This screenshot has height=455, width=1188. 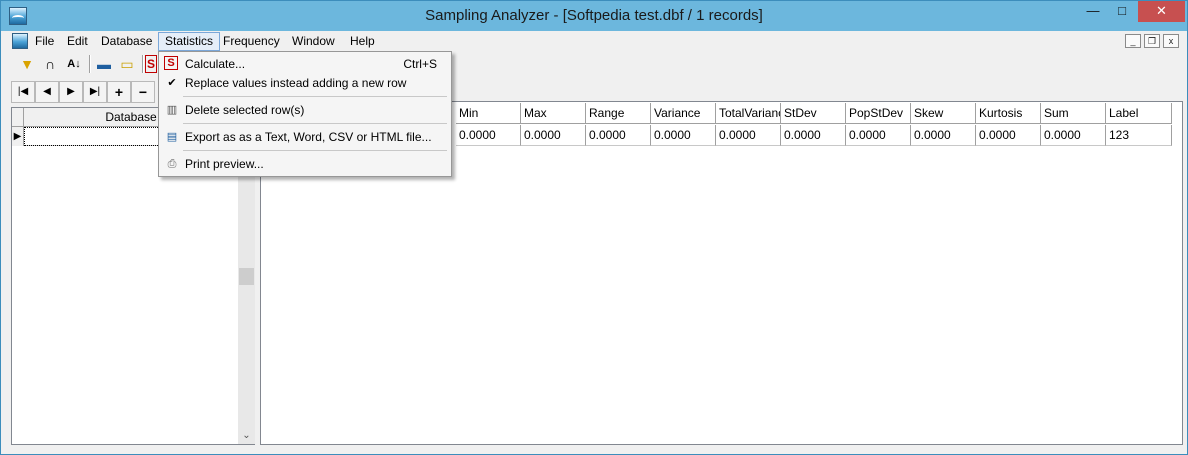 What do you see at coordinates (488, 113) in the screenshot?
I see `column-header-min: Min` at bounding box center [488, 113].